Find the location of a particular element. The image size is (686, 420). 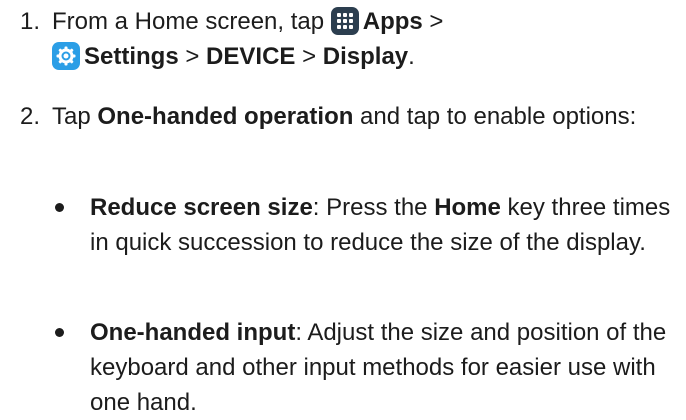

step-1-number: 1. is located at coordinates (30, 21).